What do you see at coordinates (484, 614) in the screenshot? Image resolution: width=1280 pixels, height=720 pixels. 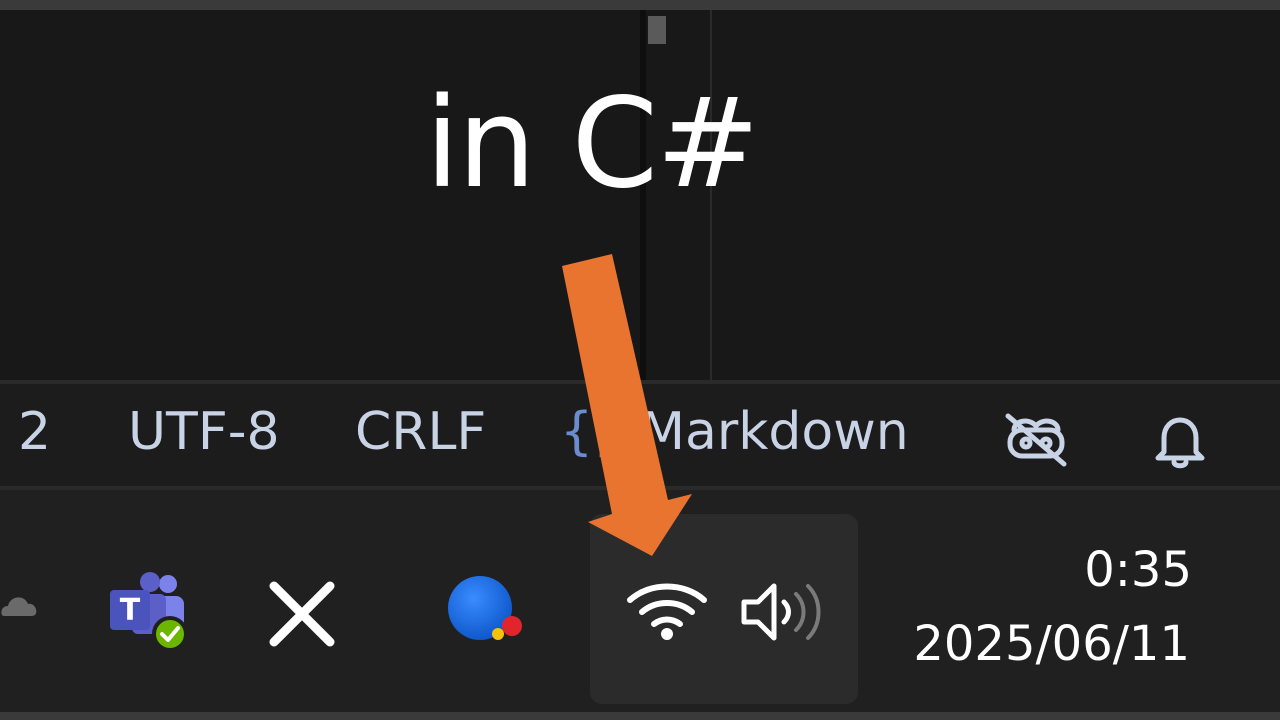 I see `copilot-ball-icon` at bounding box center [484, 614].